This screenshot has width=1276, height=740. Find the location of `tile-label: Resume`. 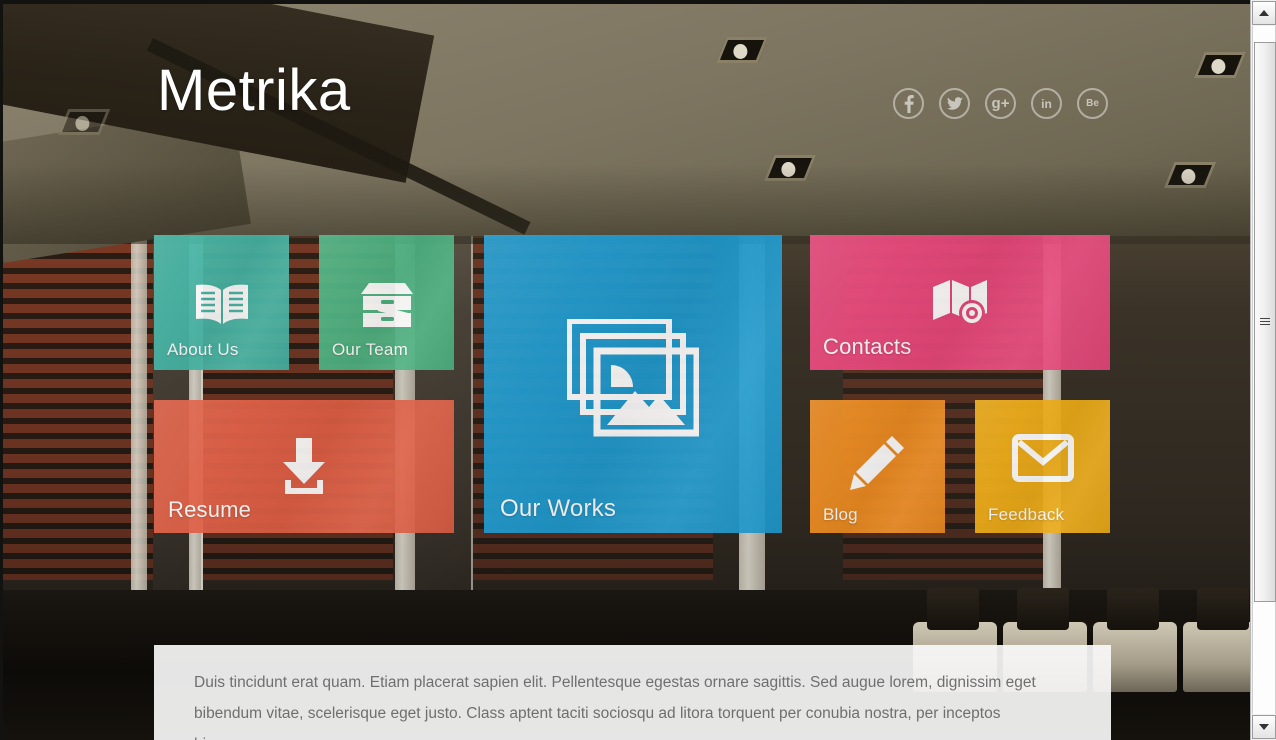

tile-label: Resume is located at coordinates (210, 509).